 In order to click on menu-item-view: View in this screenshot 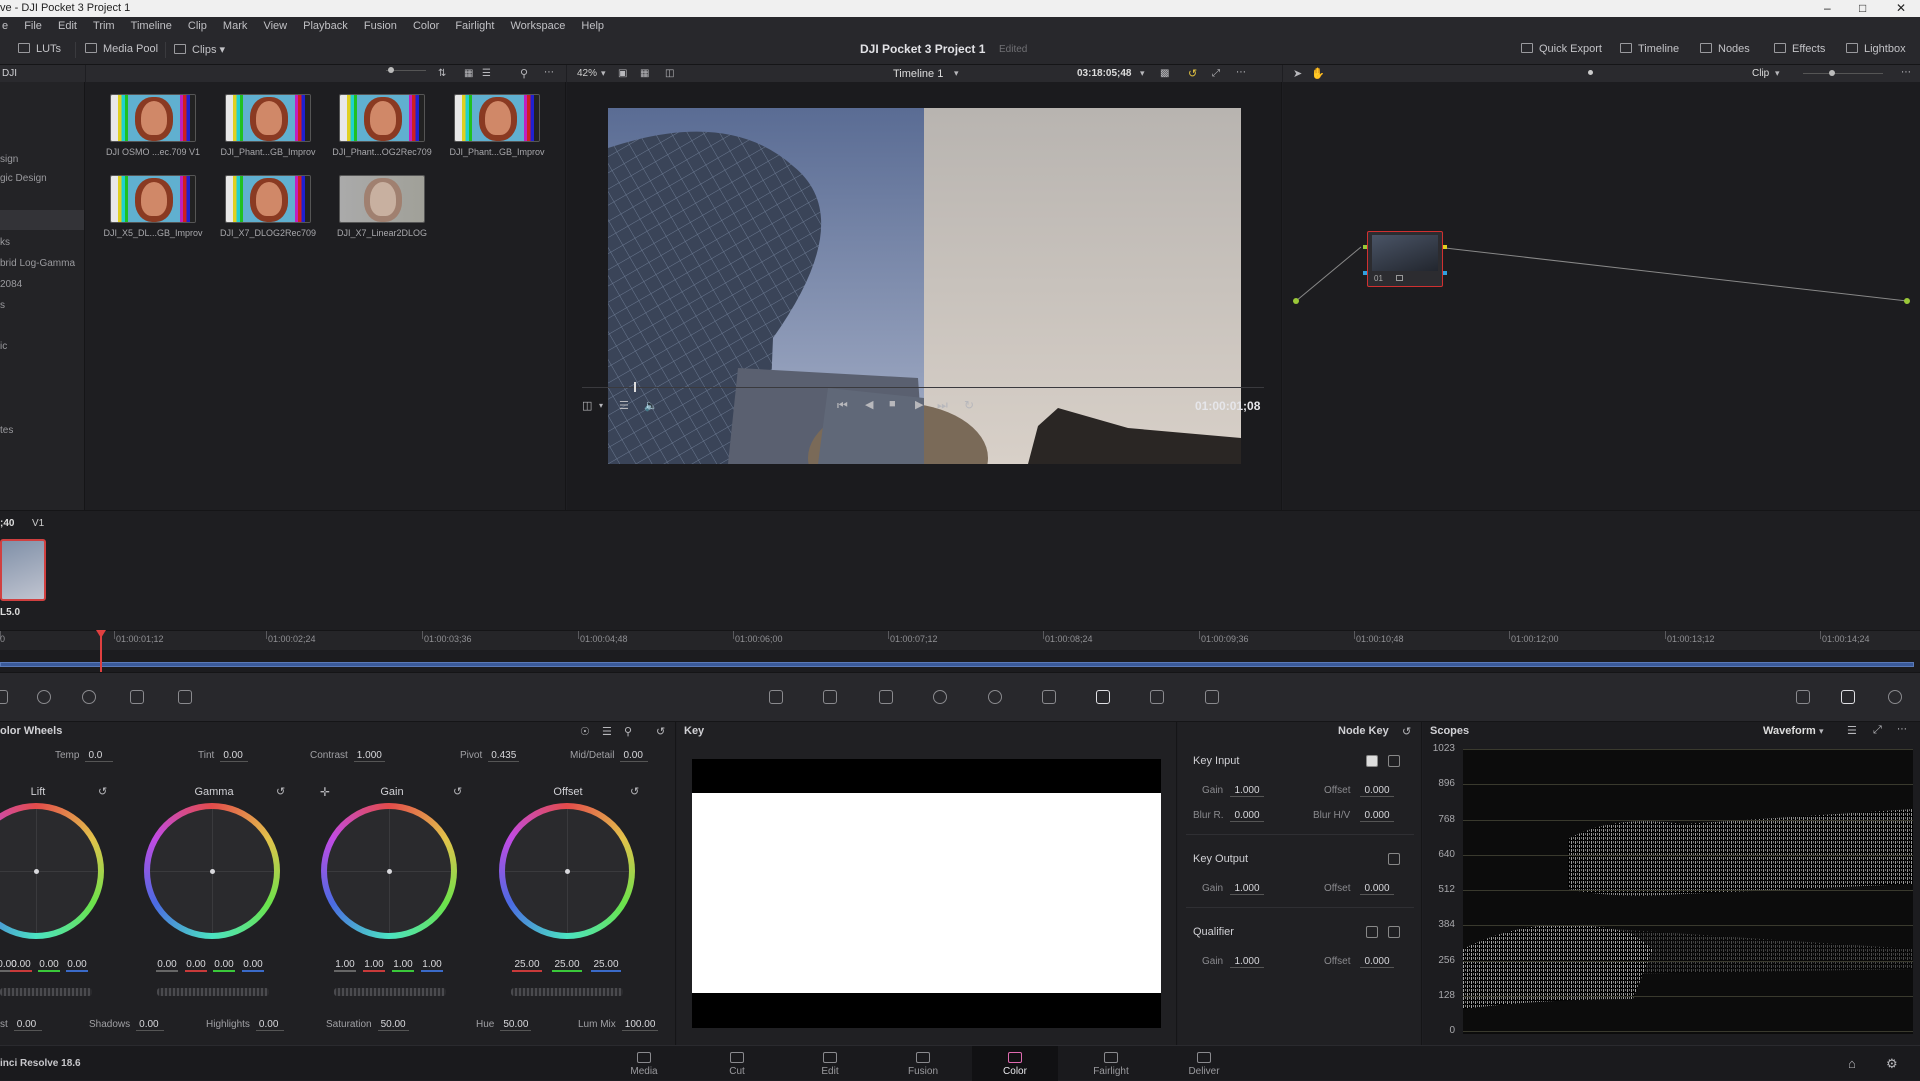, I will do `click(275, 26)`.